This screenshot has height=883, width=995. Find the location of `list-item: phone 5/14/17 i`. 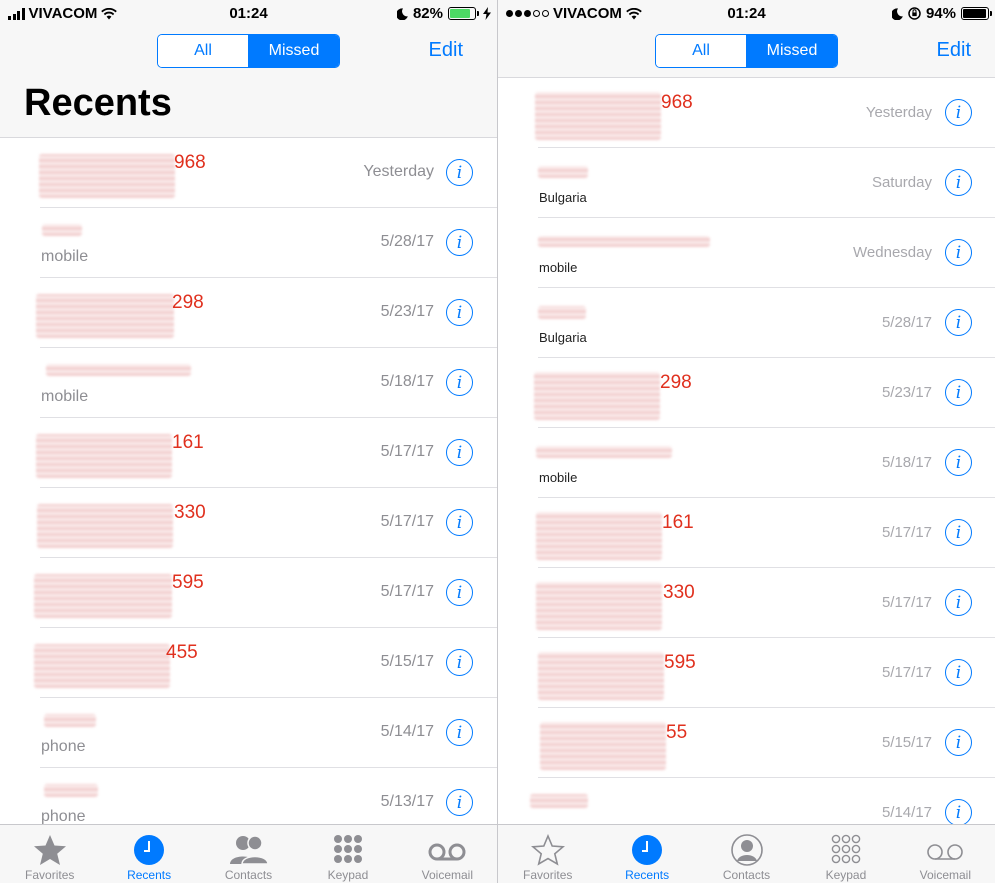

list-item: phone 5/14/17 i is located at coordinates (248, 733).